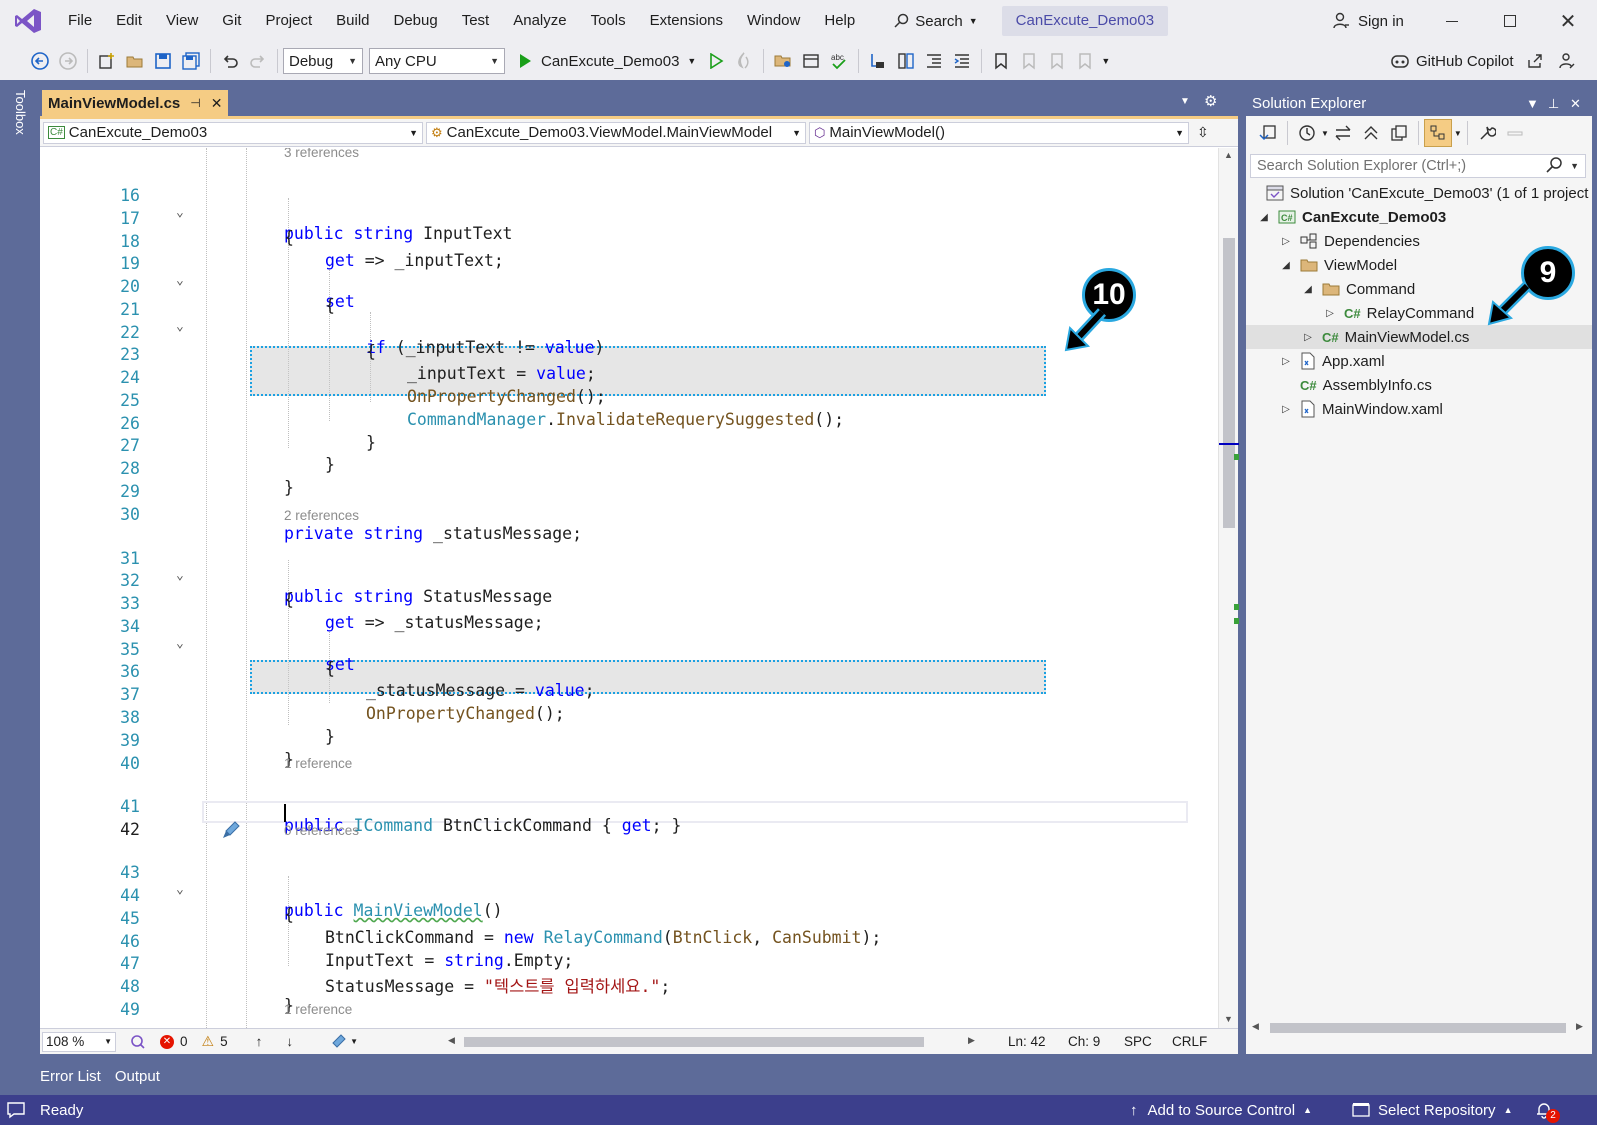  What do you see at coordinates (1228, 155) in the screenshot?
I see `scroll-up-icon: ▲` at bounding box center [1228, 155].